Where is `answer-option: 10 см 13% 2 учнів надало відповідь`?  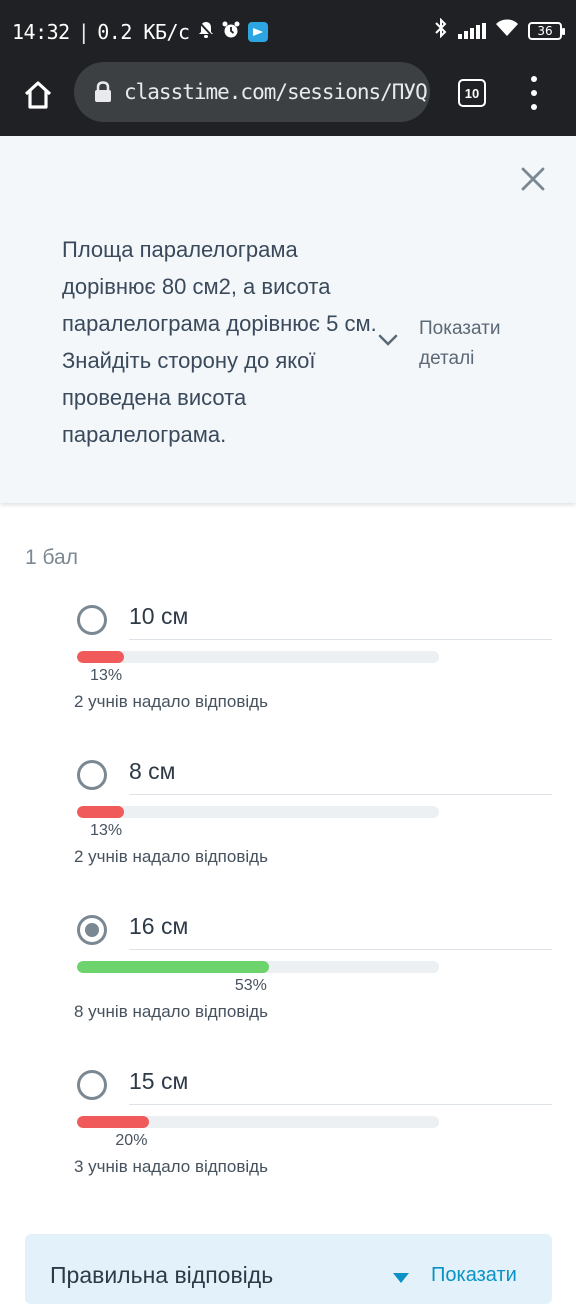 answer-option: 10 см 13% 2 учнів надало відповідь is located at coordinates (288, 669).